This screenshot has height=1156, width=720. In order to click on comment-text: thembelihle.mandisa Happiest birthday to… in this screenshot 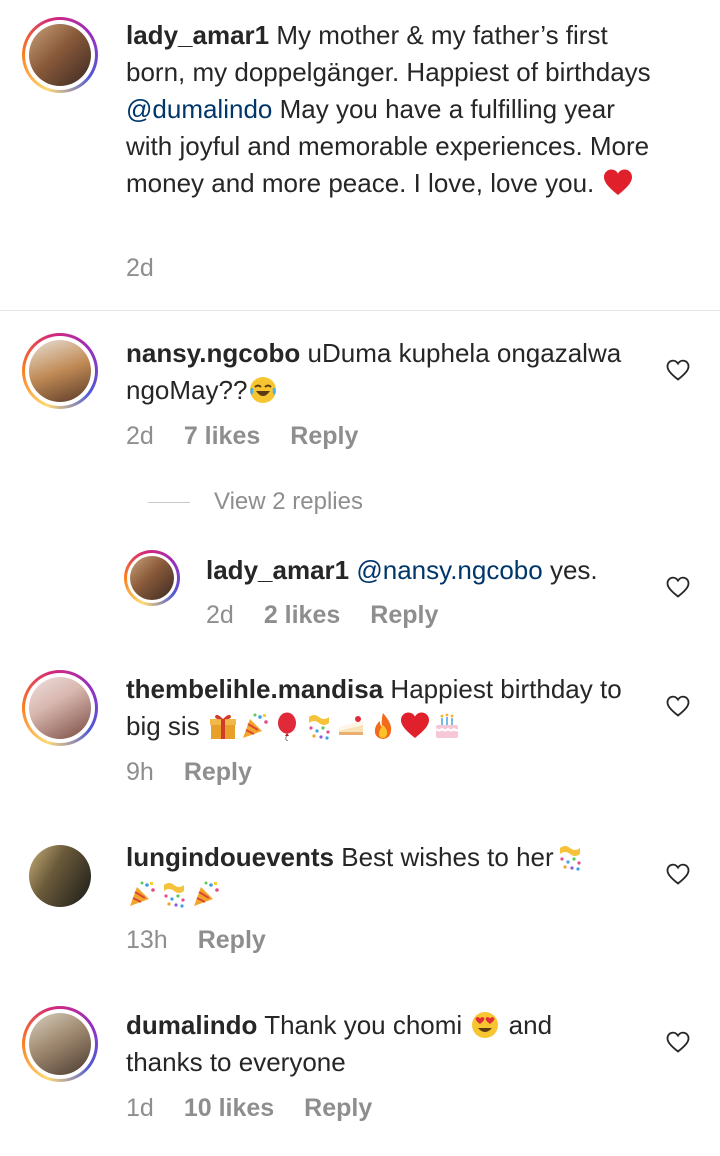, I will do `click(386, 708)`.